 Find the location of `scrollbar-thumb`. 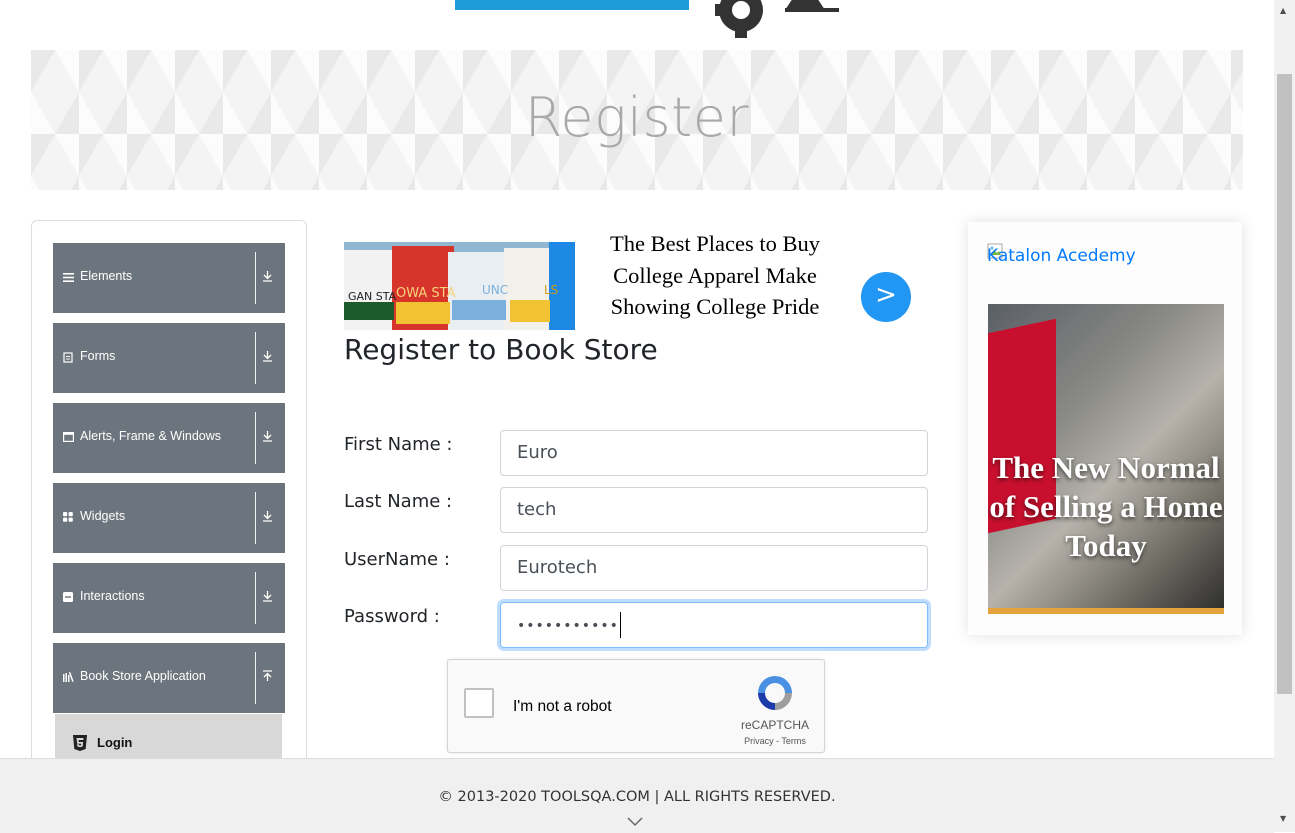

scrollbar-thumb is located at coordinates (1284, 384).